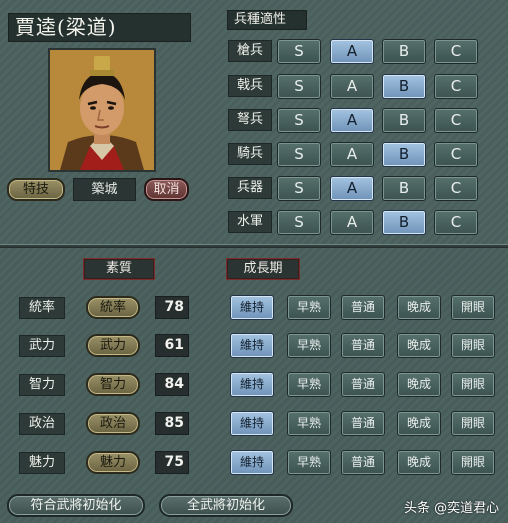 The image size is (508, 523). I want to click on stats-title: 素質, so click(119, 269).